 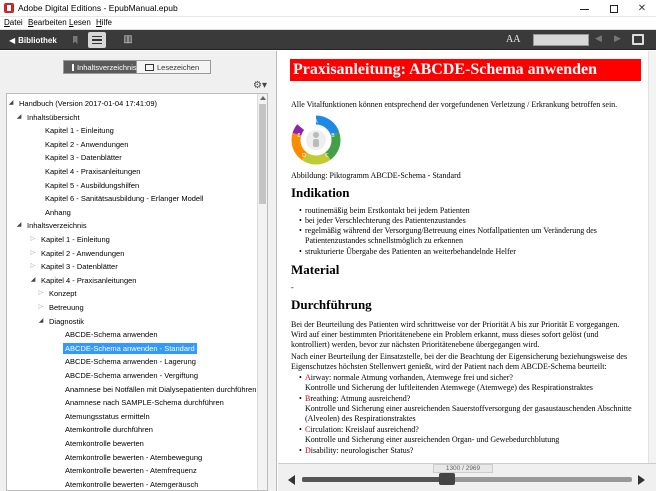 I want to click on menu-lesen: Lesen, so click(x=80, y=22).